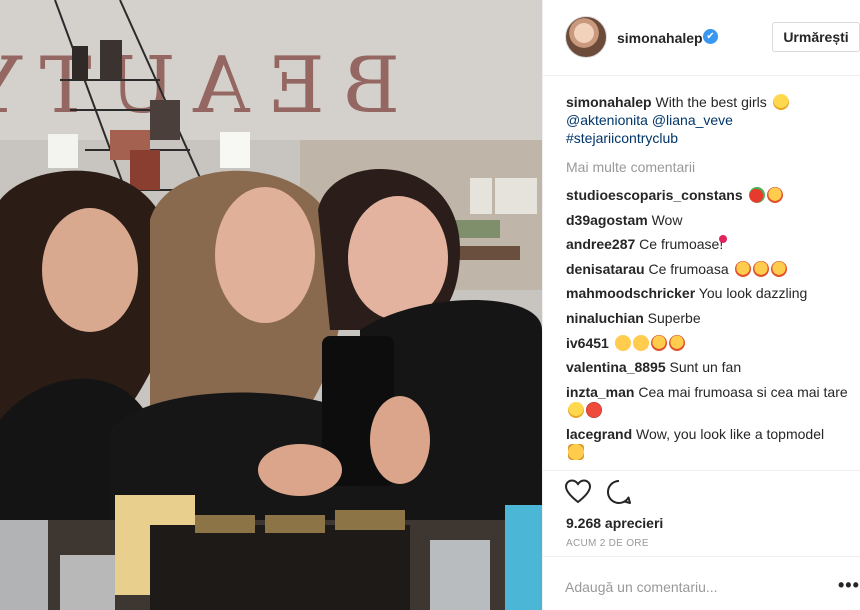  What do you see at coordinates (605, 318) in the screenshot?
I see `comment-username: ninaluchian` at bounding box center [605, 318].